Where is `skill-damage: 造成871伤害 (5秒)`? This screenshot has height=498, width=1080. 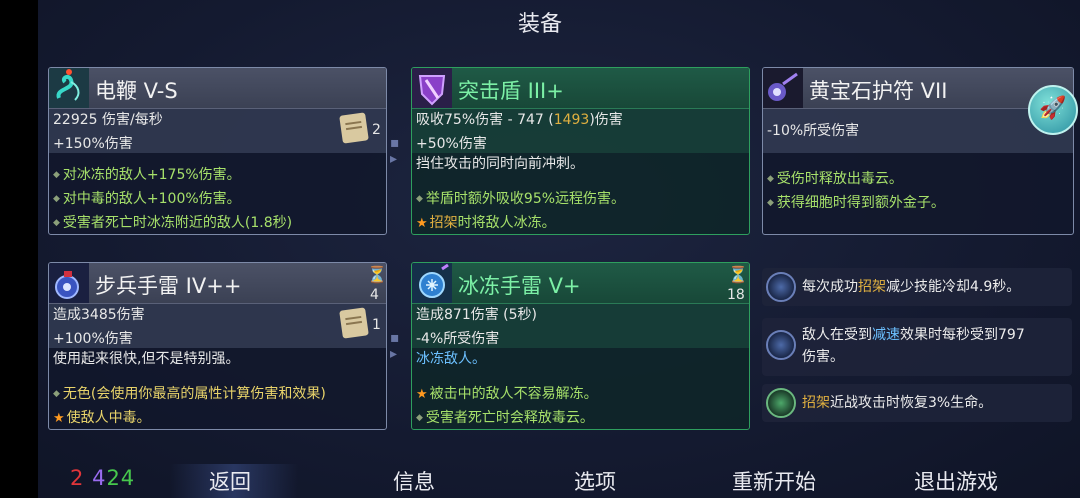
skill-damage: 造成871伤害 (5秒) is located at coordinates (477, 315).